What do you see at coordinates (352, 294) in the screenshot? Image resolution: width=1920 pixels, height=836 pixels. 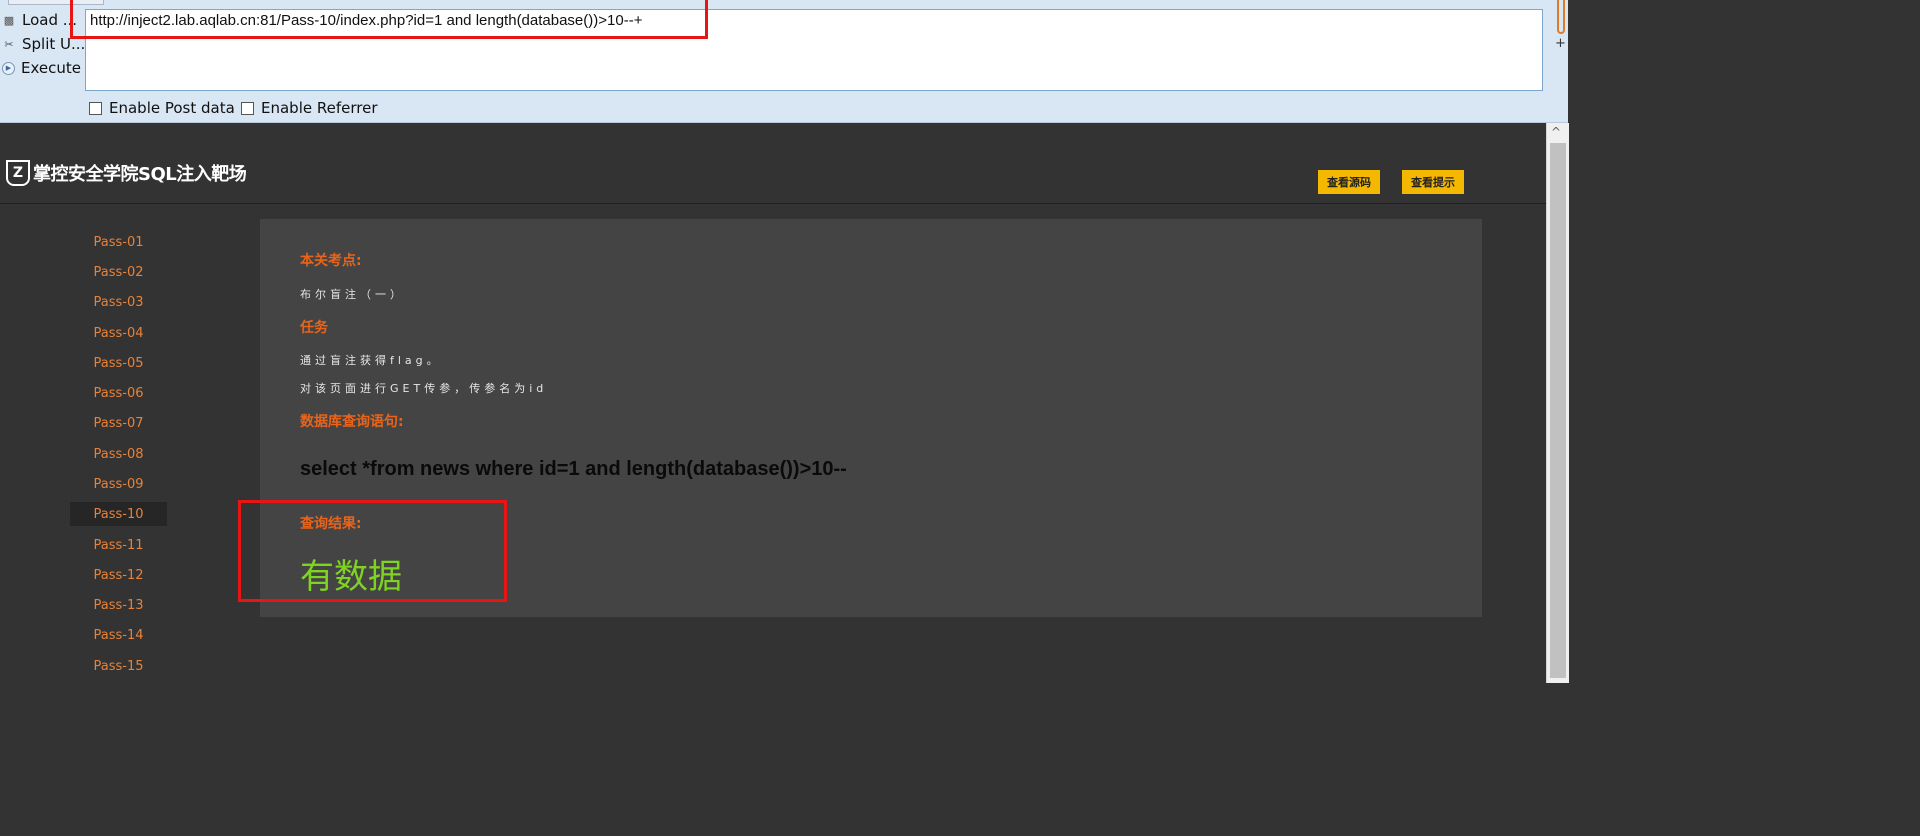 I see `topic-text: 布尔盲注（一）` at bounding box center [352, 294].